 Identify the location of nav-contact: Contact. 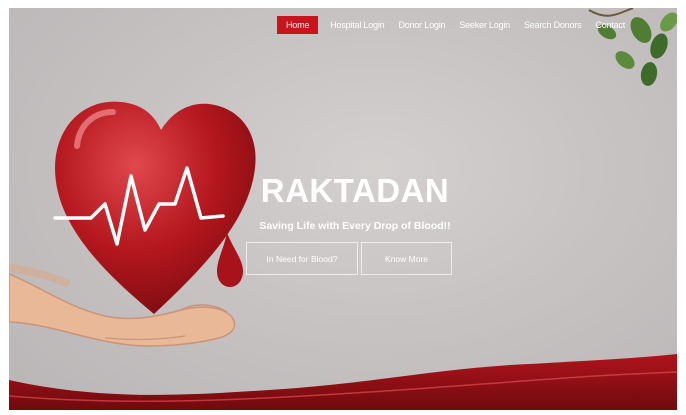
(610, 25).